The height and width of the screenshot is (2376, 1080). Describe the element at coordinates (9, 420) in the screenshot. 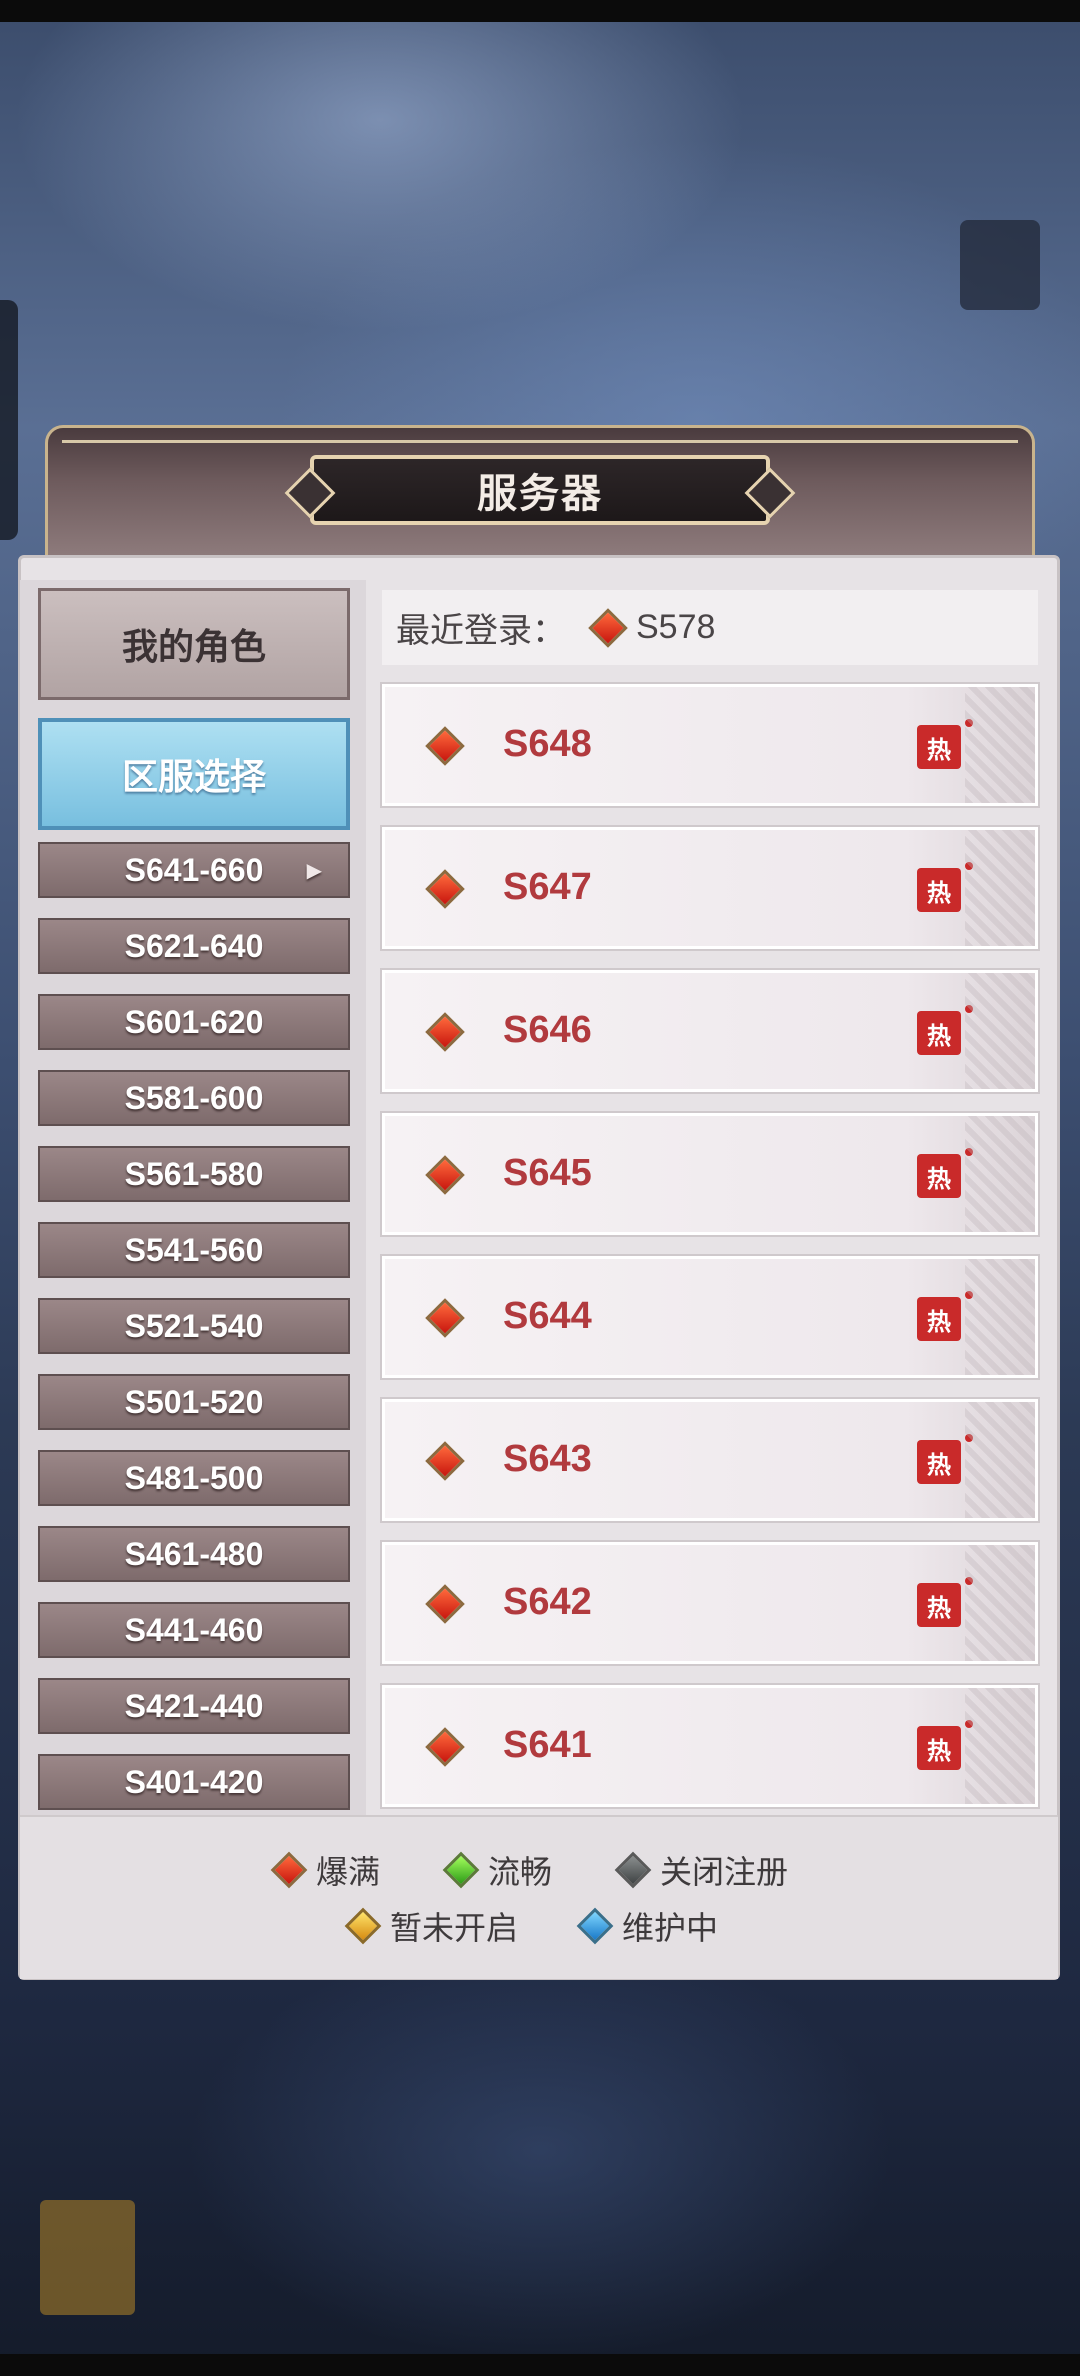

I see `side-pull-tab` at that location.